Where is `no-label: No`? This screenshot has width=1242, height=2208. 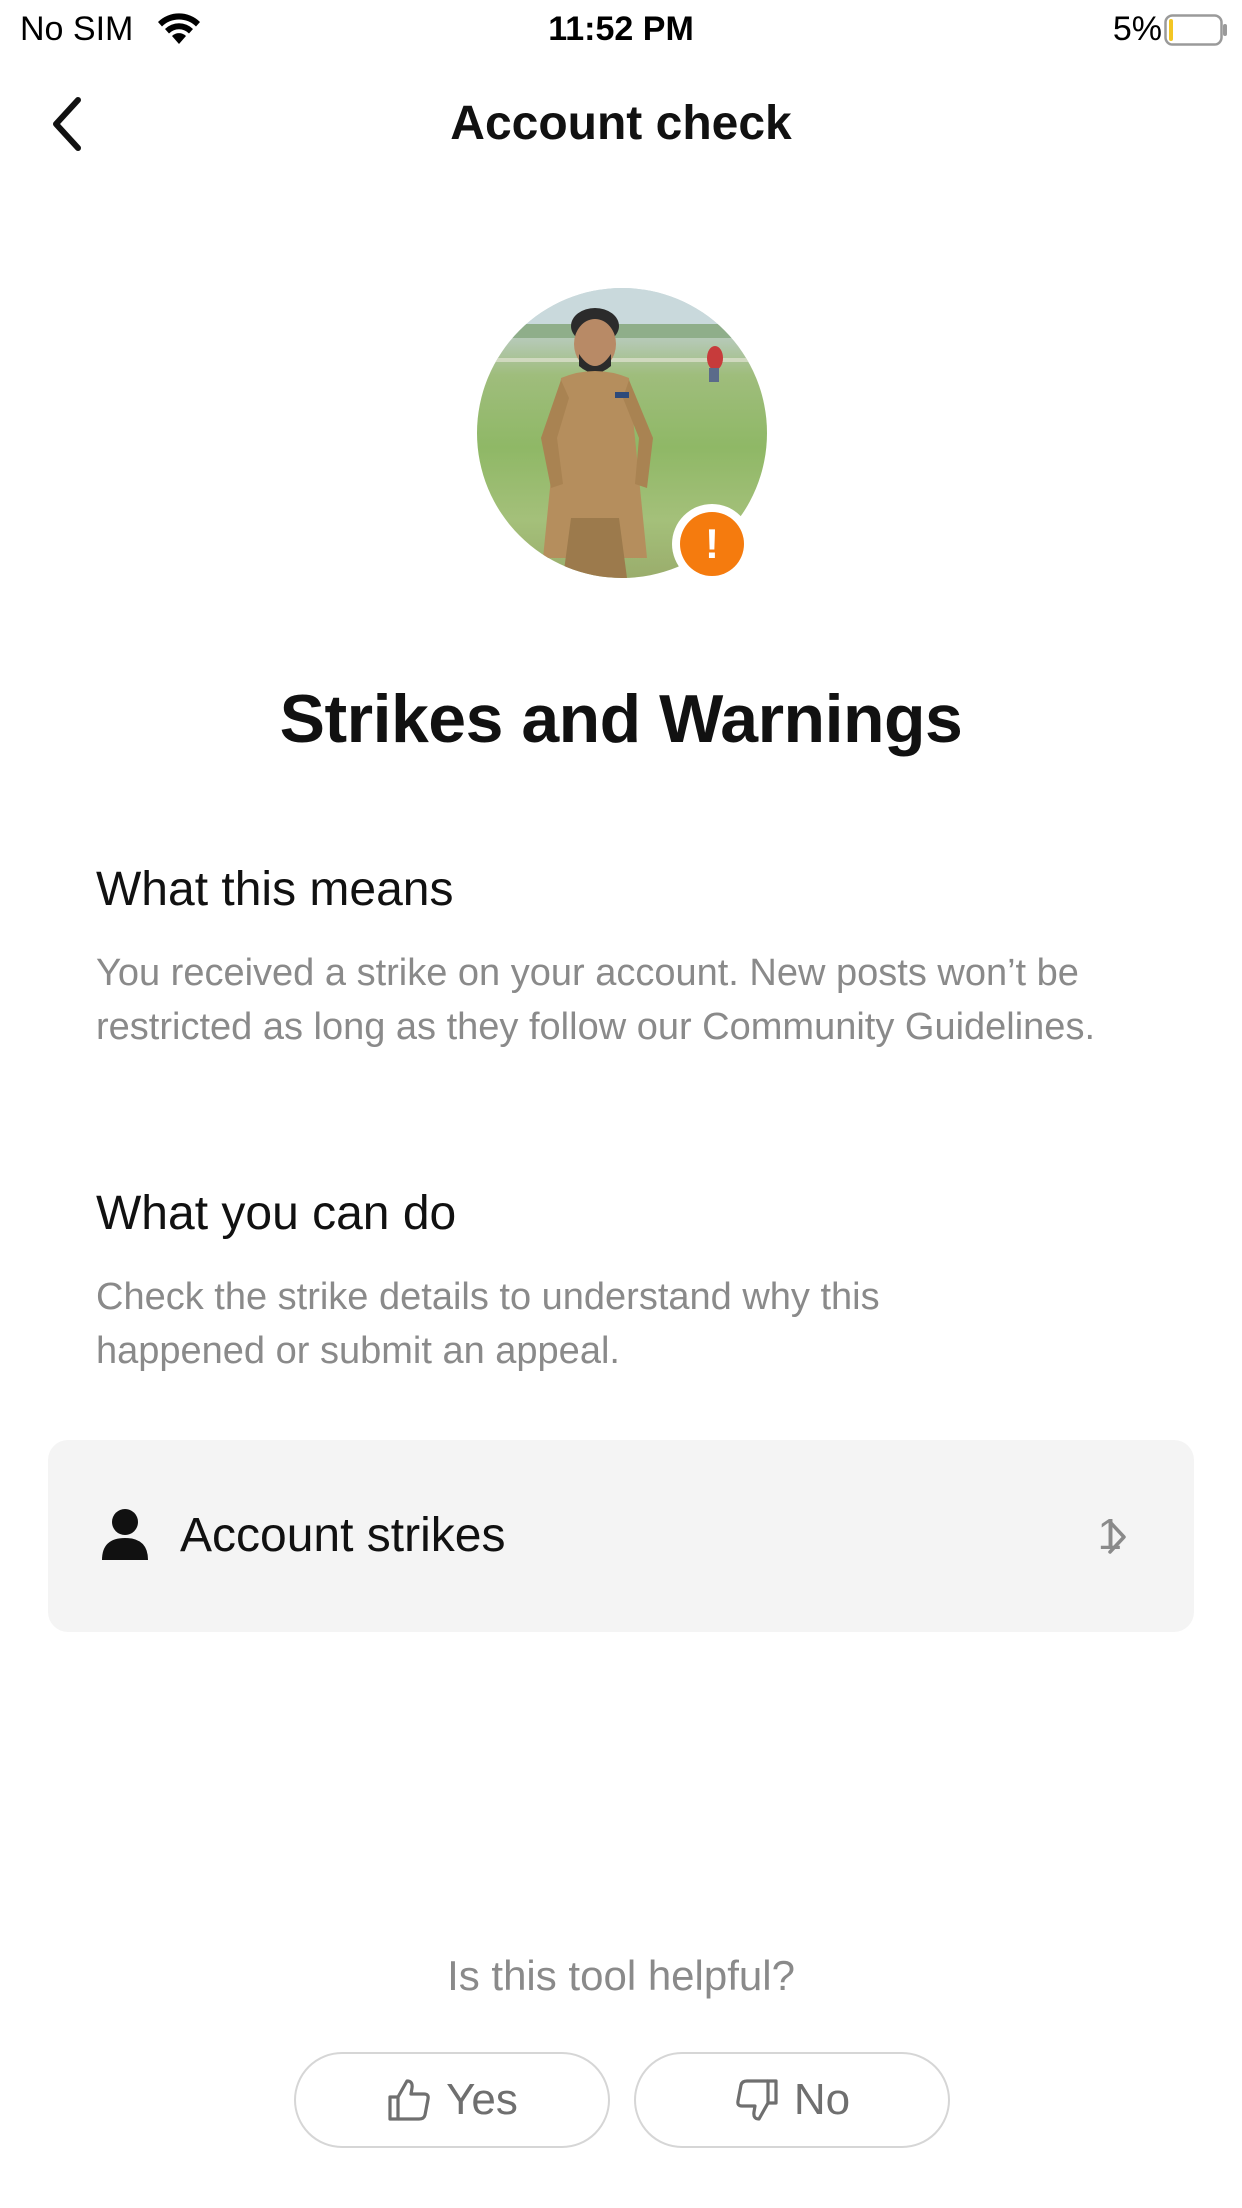
no-label: No is located at coordinates (822, 2099).